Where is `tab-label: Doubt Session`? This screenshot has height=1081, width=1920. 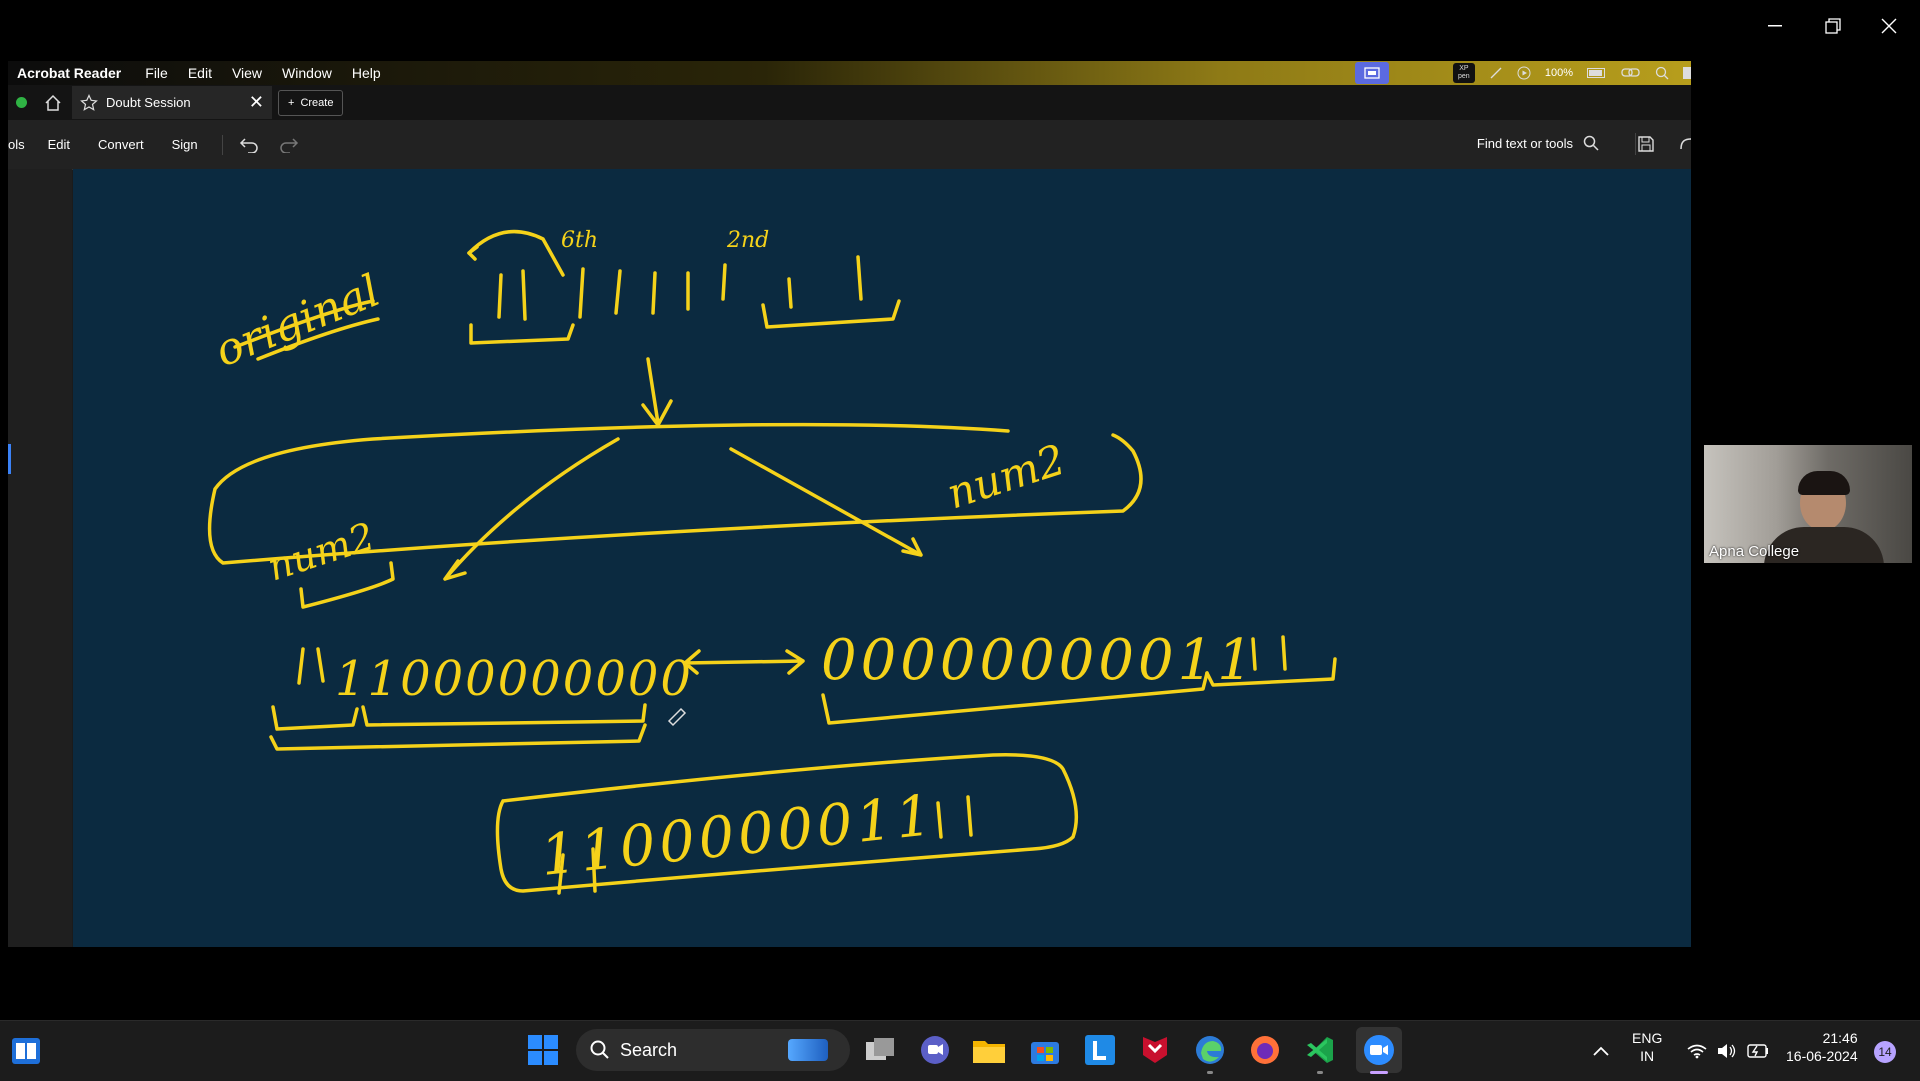
tab-label: Doubt Session is located at coordinates (148, 102).